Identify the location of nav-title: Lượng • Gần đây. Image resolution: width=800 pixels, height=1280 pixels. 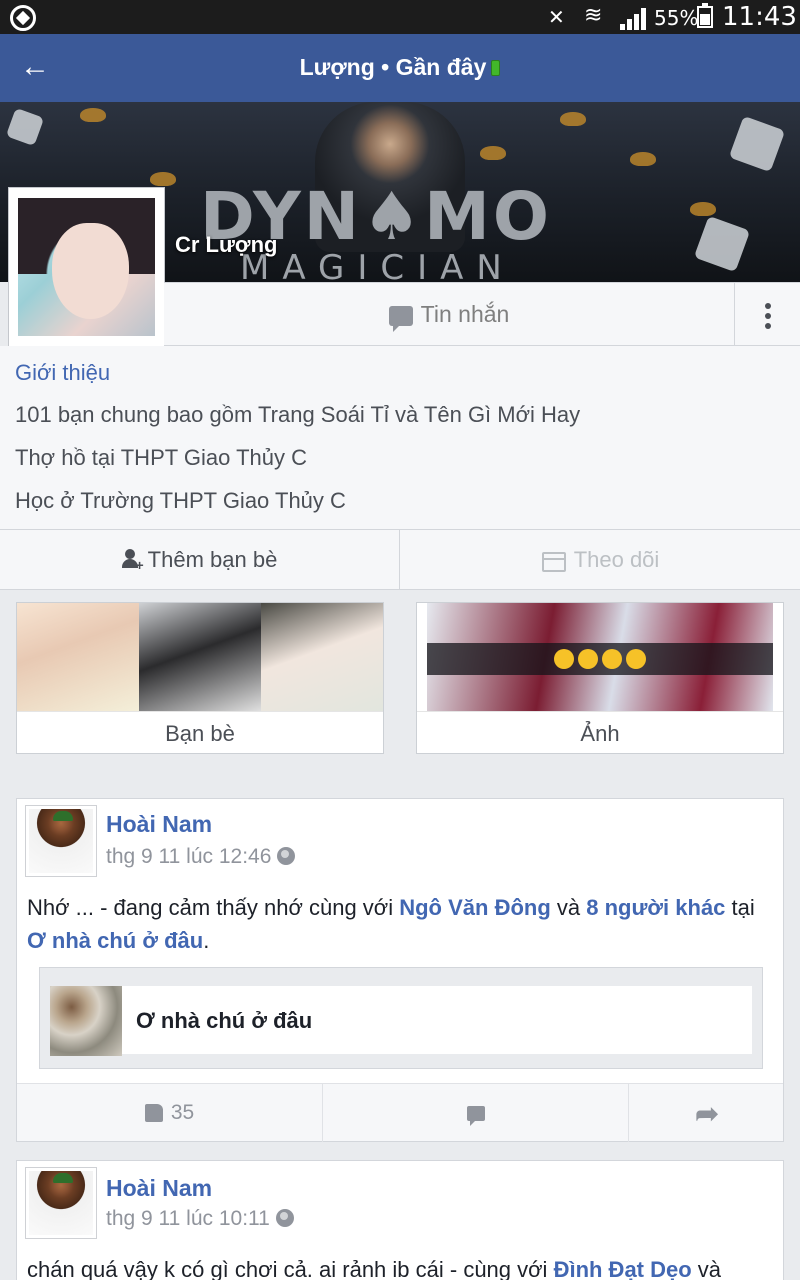
(400, 67).